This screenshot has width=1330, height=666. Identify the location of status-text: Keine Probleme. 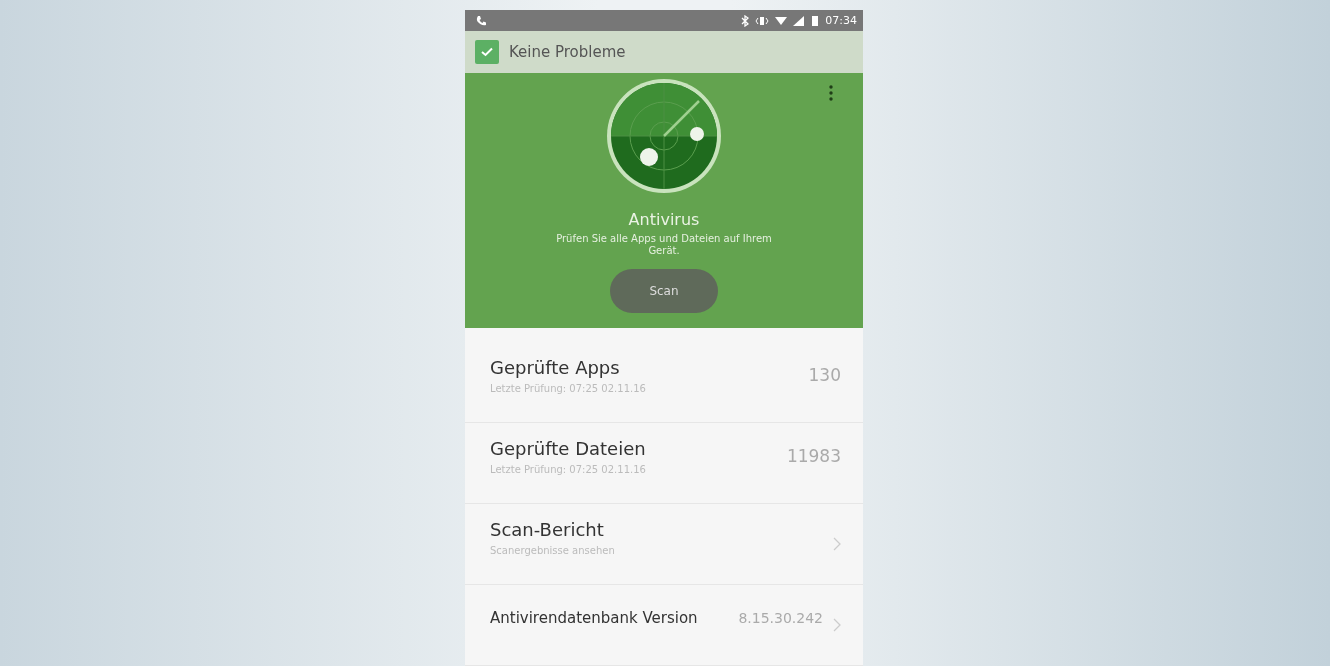
(567, 52).